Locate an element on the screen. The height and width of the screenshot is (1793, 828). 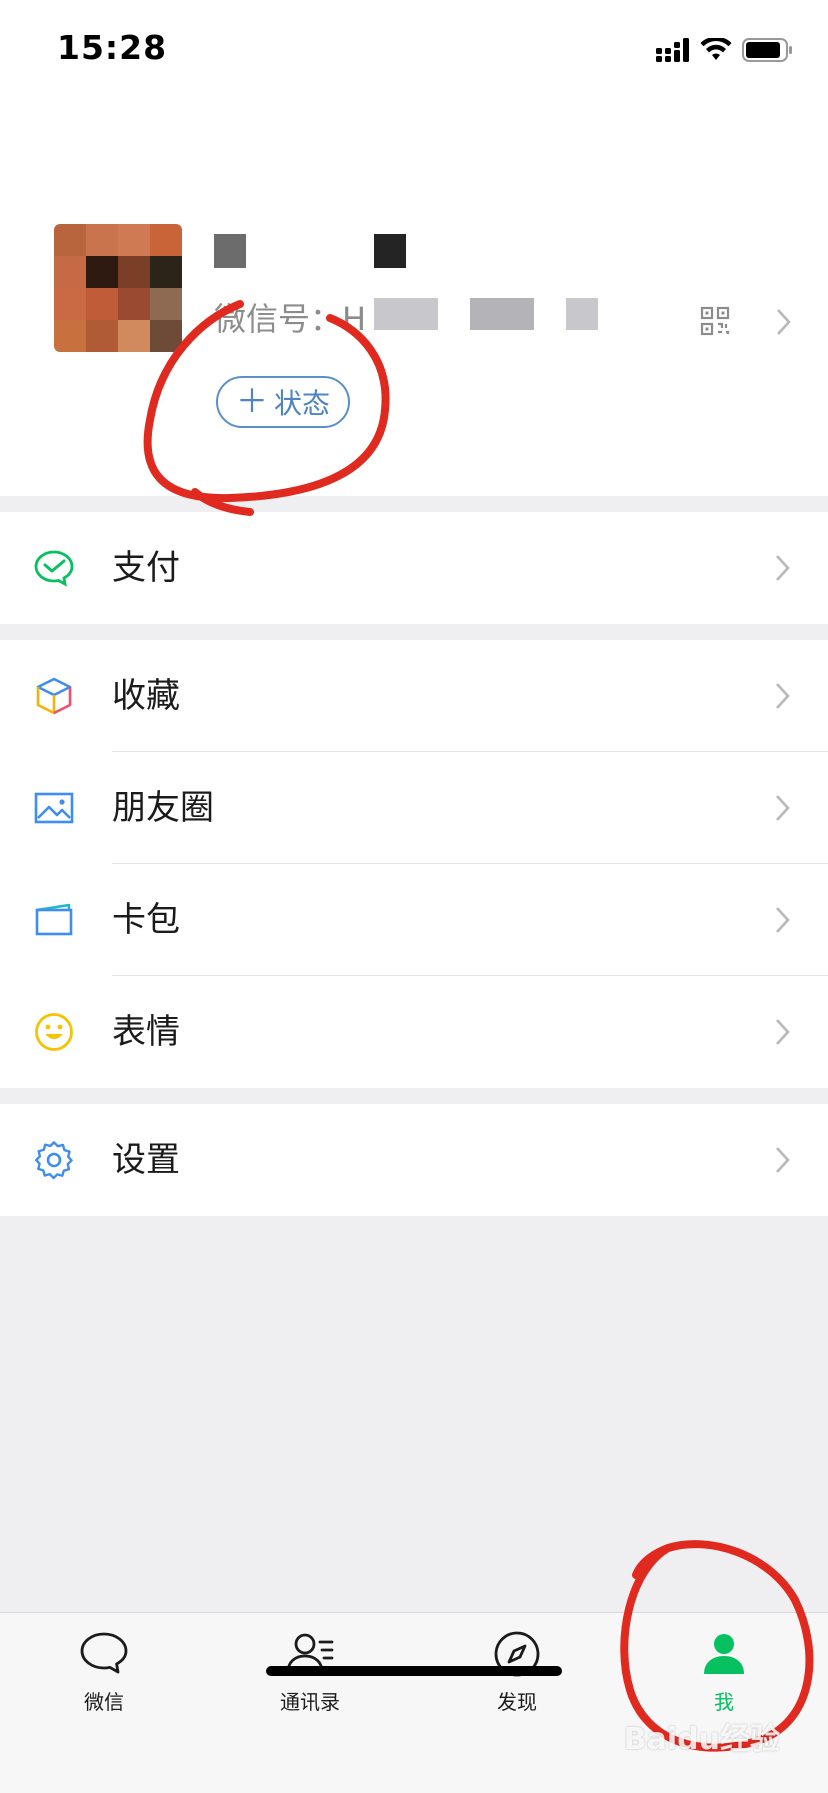
moments-picture-icon is located at coordinates (54, 808).